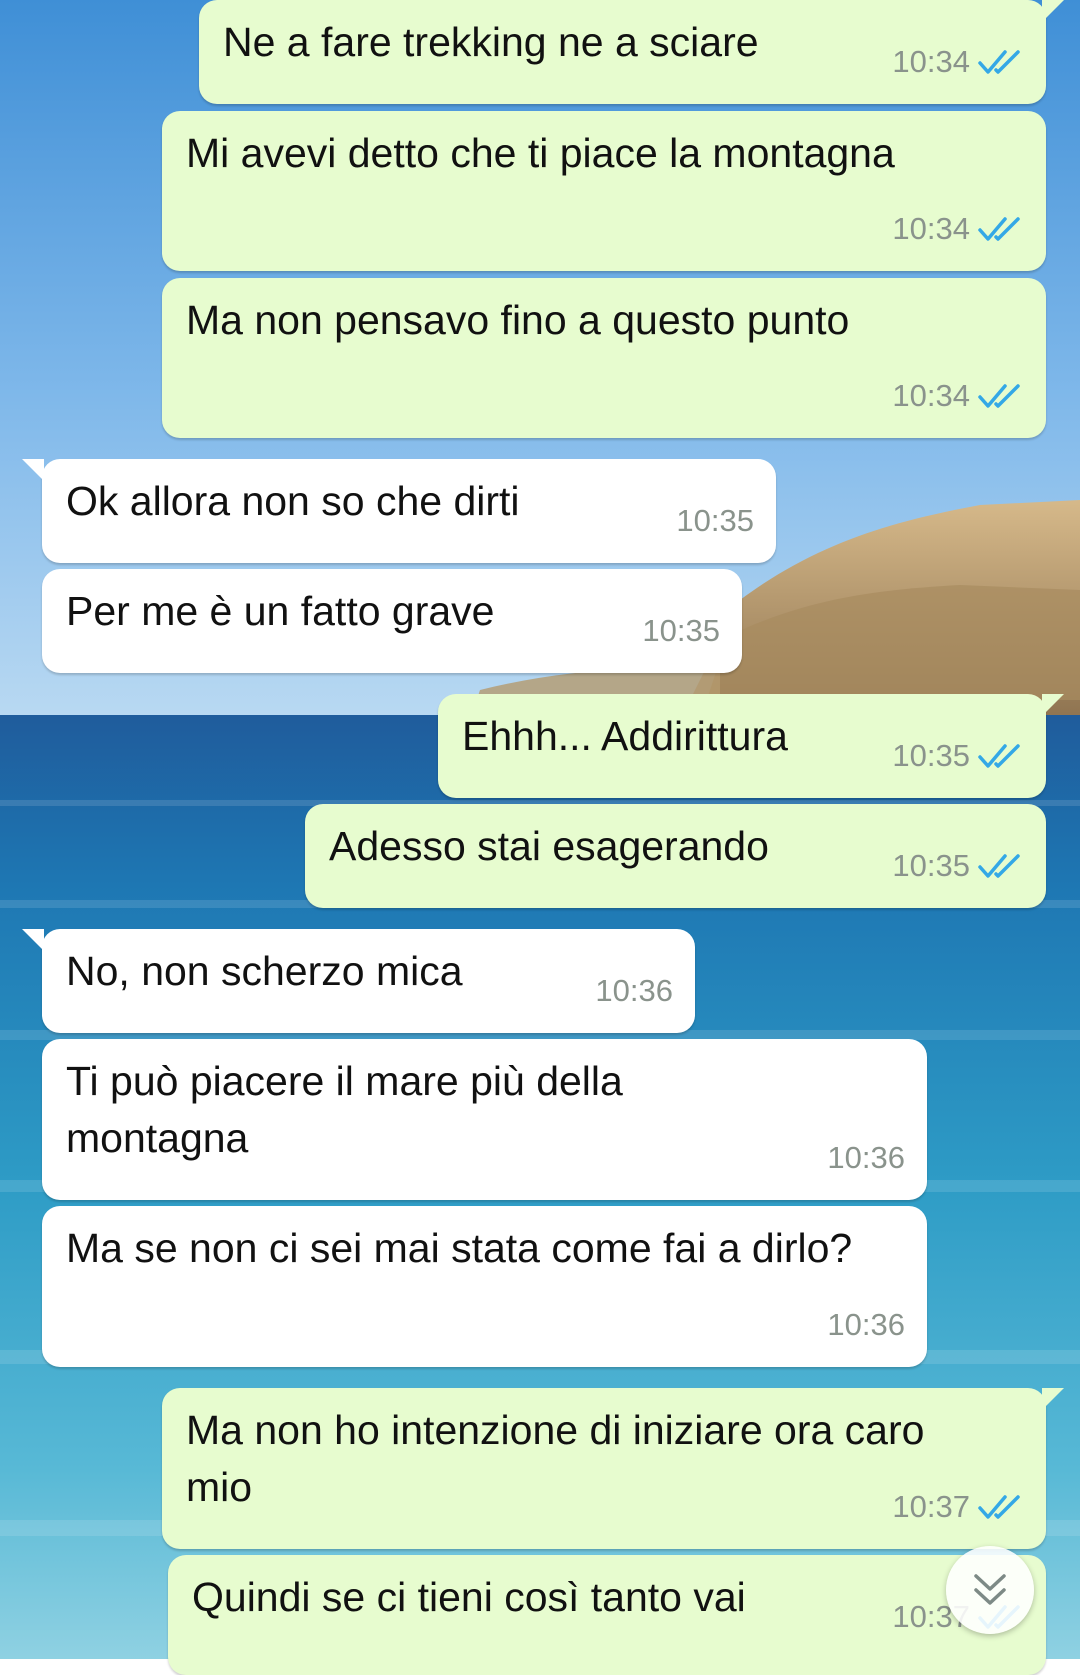  Describe the element at coordinates (631, 52) in the screenshot. I see `message-bubble-outgoing: Ne a fare trekking ne a sciare 10:34` at that location.